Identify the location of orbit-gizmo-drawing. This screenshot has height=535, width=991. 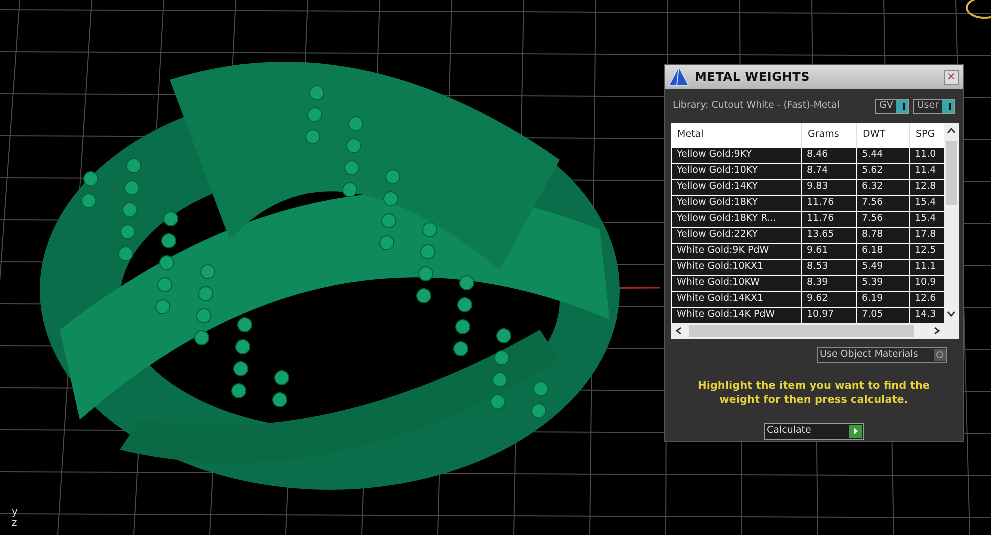
(978, 9).